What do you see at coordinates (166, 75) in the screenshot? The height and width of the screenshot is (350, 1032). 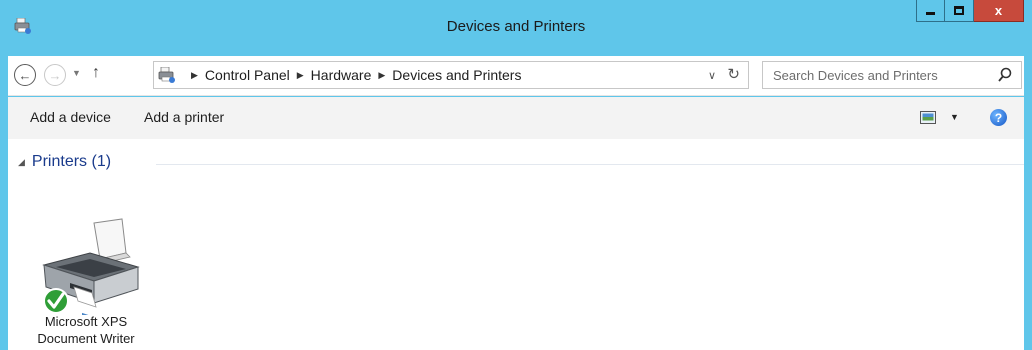 I see `devices-printers-icon` at bounding box center [166, 75].